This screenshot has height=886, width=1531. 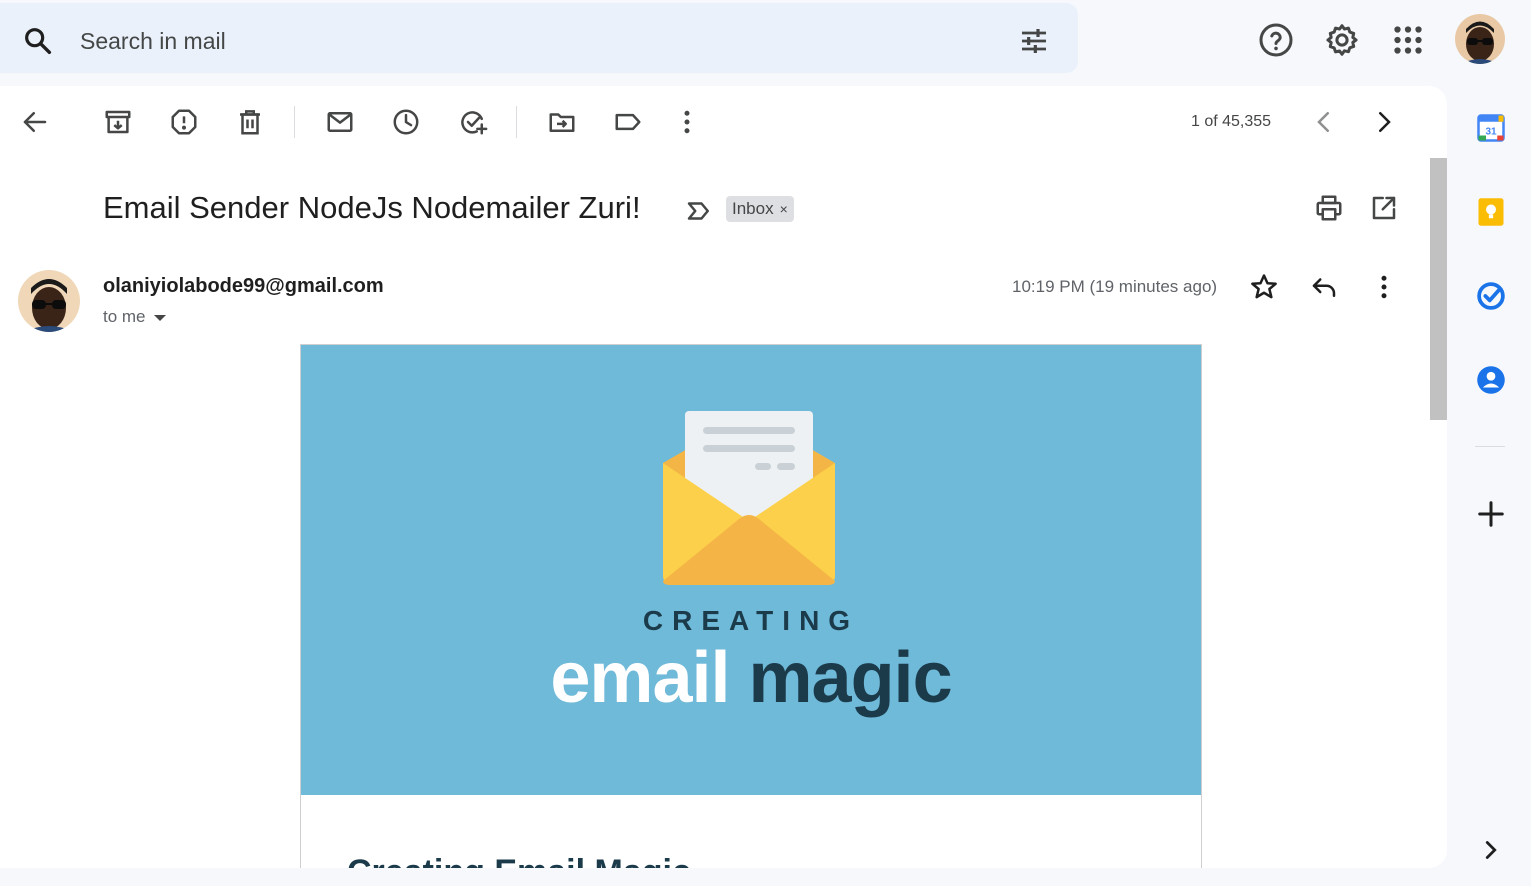 I want to click on label-icon, so click(x=628, y=122).